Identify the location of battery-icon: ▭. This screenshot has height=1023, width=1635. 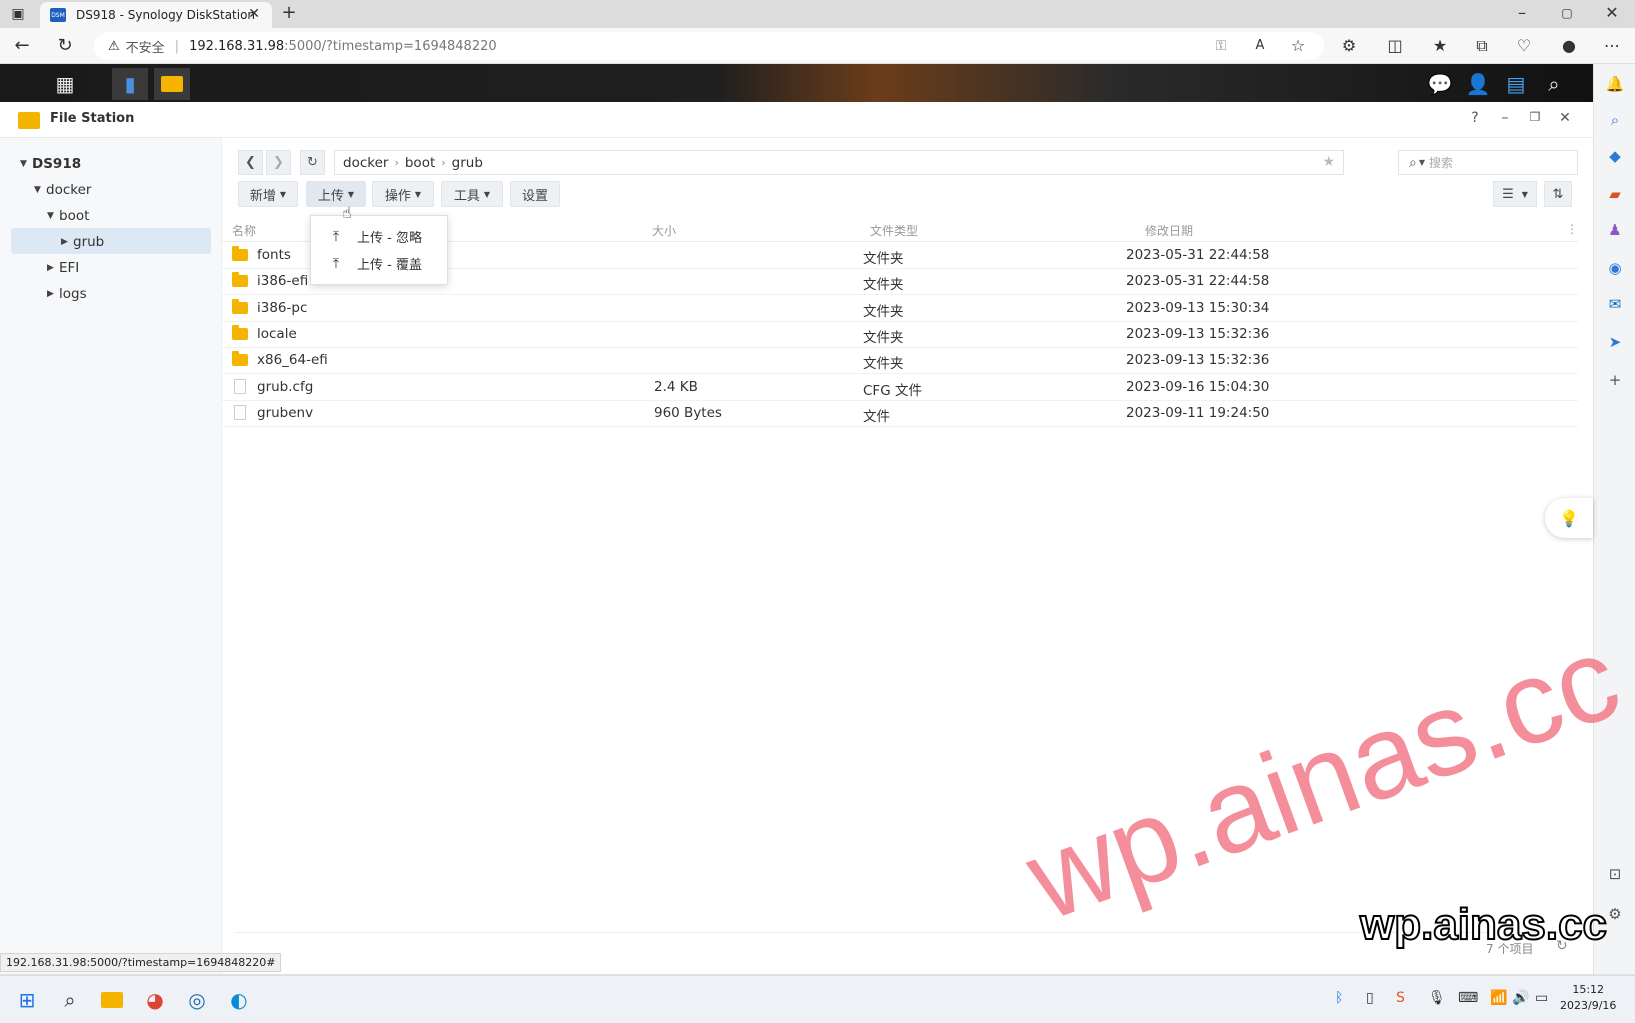
(1541, 998).